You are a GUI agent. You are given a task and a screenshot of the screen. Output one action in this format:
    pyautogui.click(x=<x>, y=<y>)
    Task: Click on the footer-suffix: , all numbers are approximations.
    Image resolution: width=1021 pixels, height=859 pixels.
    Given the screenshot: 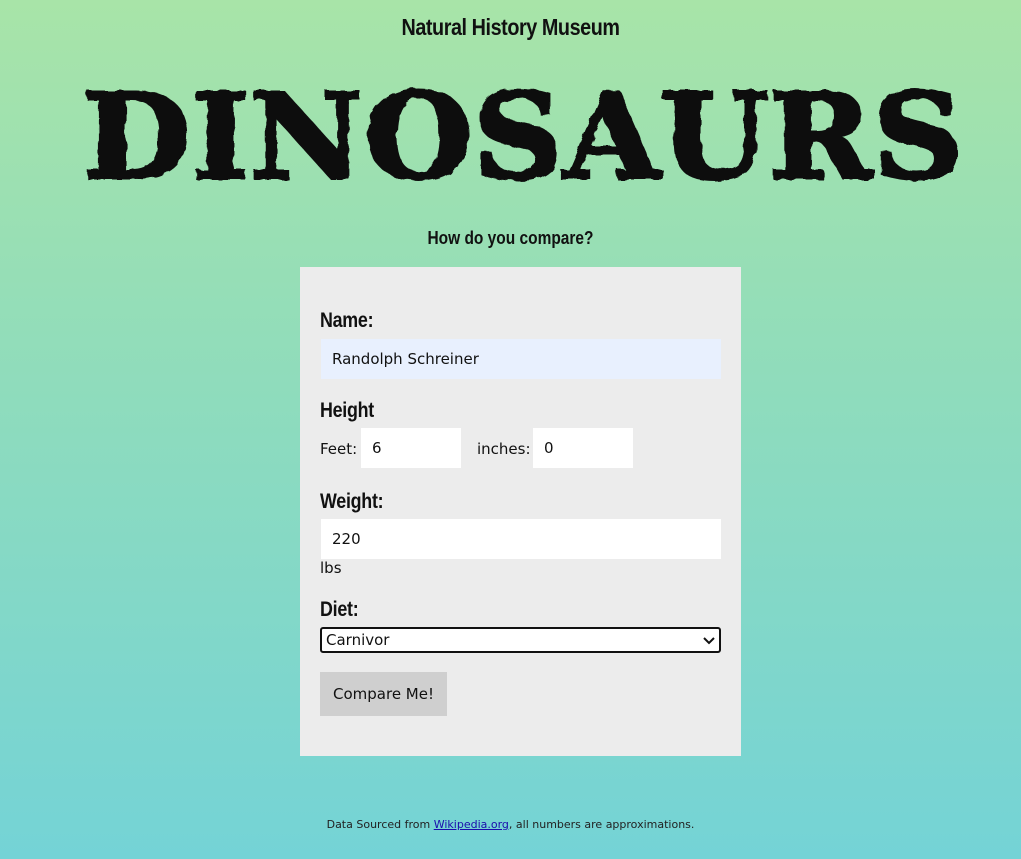 What is the action you would take?
    pyautogui.click(x=601, y=824)
    